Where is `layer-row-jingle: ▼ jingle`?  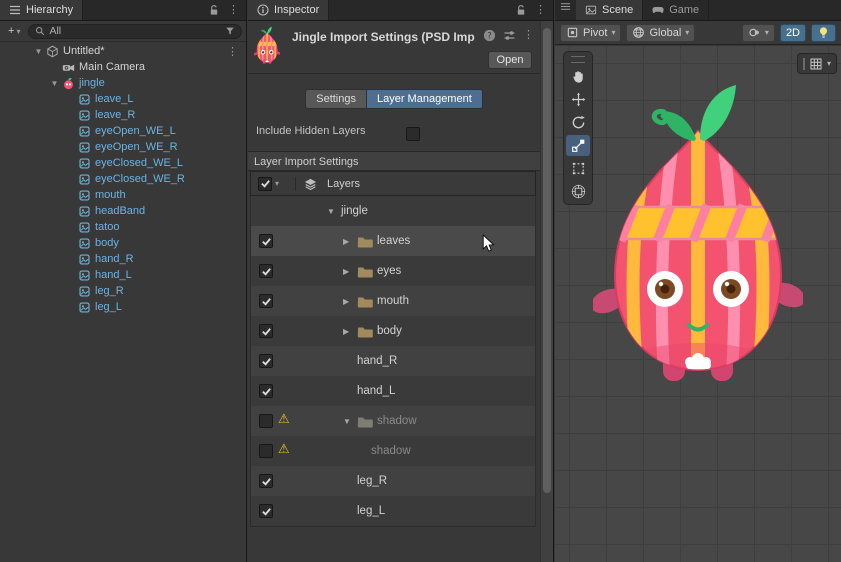 layer-row-jingle: ▼ jingle is located at coordinates (393, 211).